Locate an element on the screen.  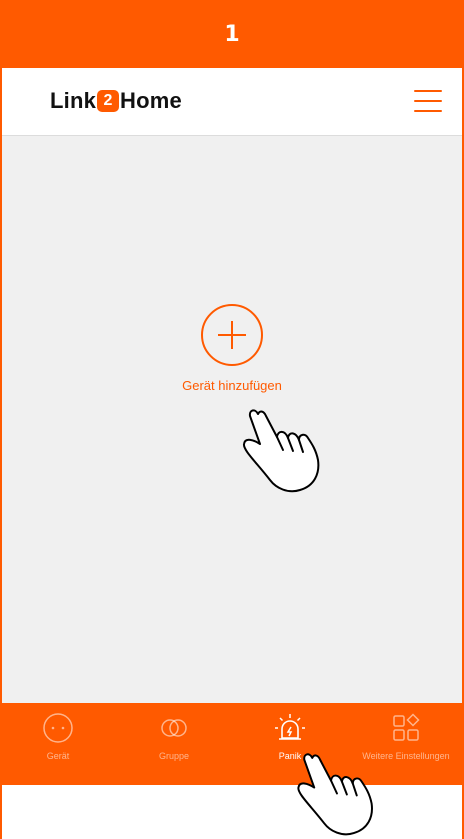
socket-icon is located at coordinates (58, 728).